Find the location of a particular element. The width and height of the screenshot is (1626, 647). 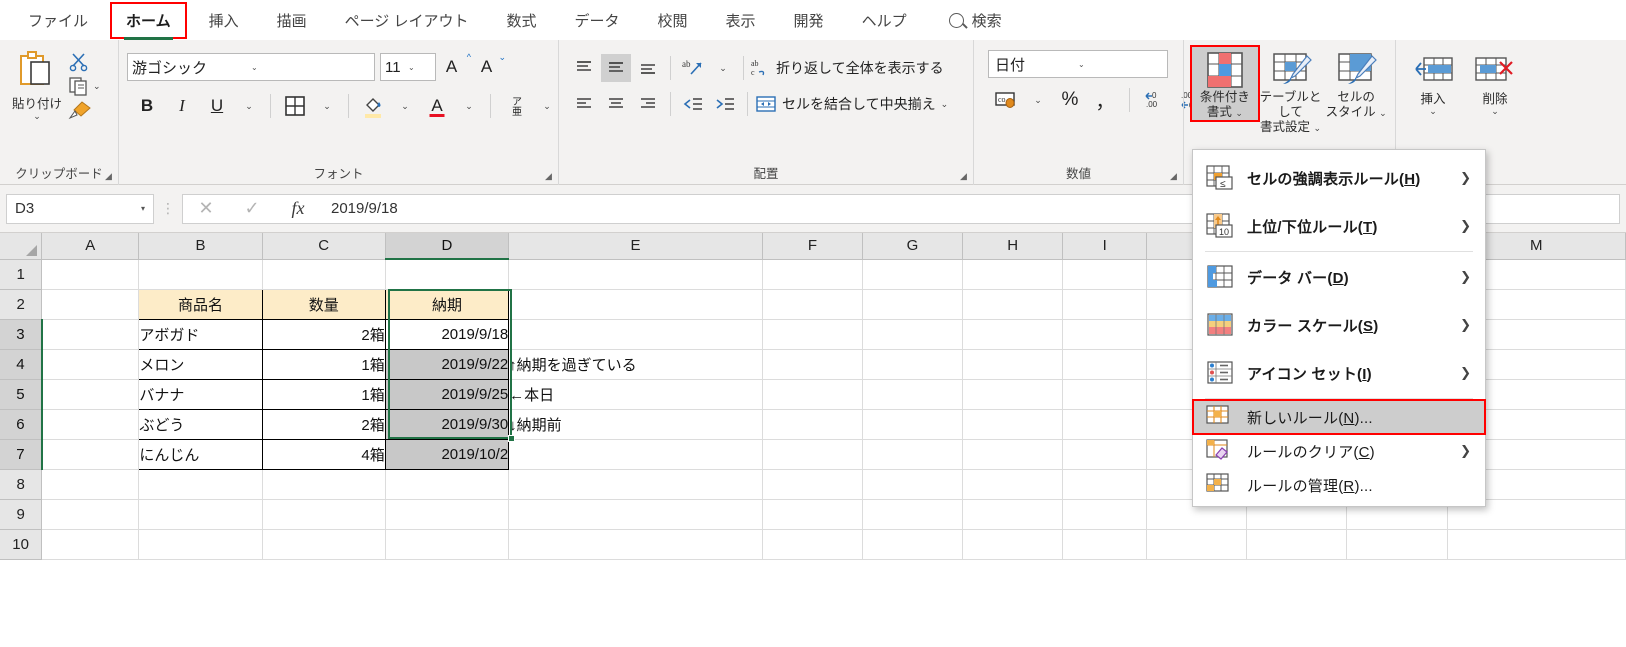

row-header-3: 3 is located at coordinates (21, 334).